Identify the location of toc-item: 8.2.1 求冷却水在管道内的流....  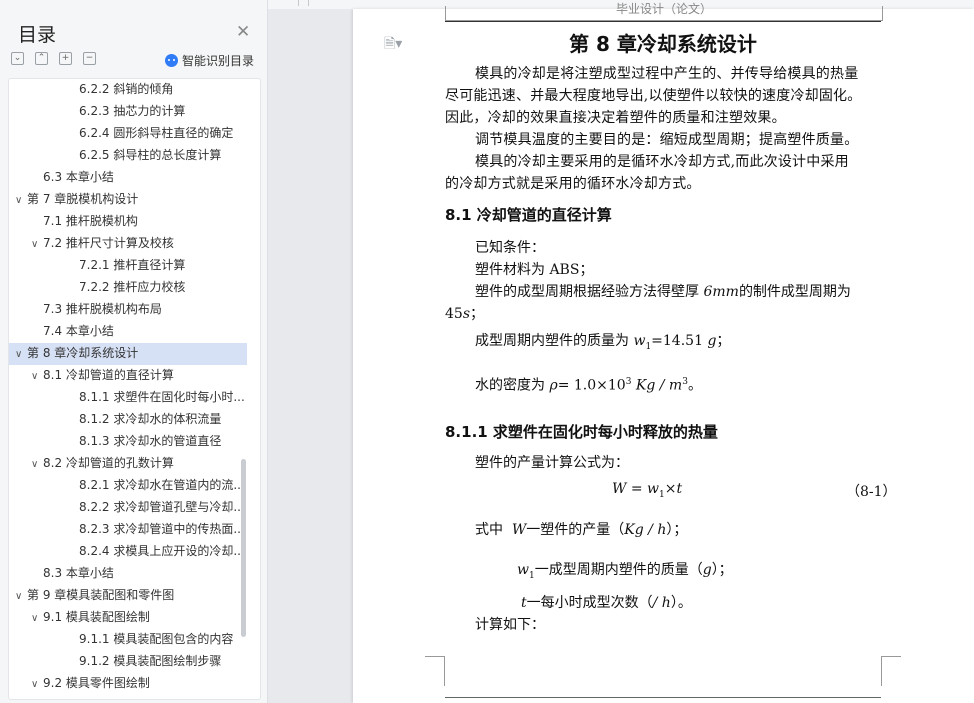
(134, 486).